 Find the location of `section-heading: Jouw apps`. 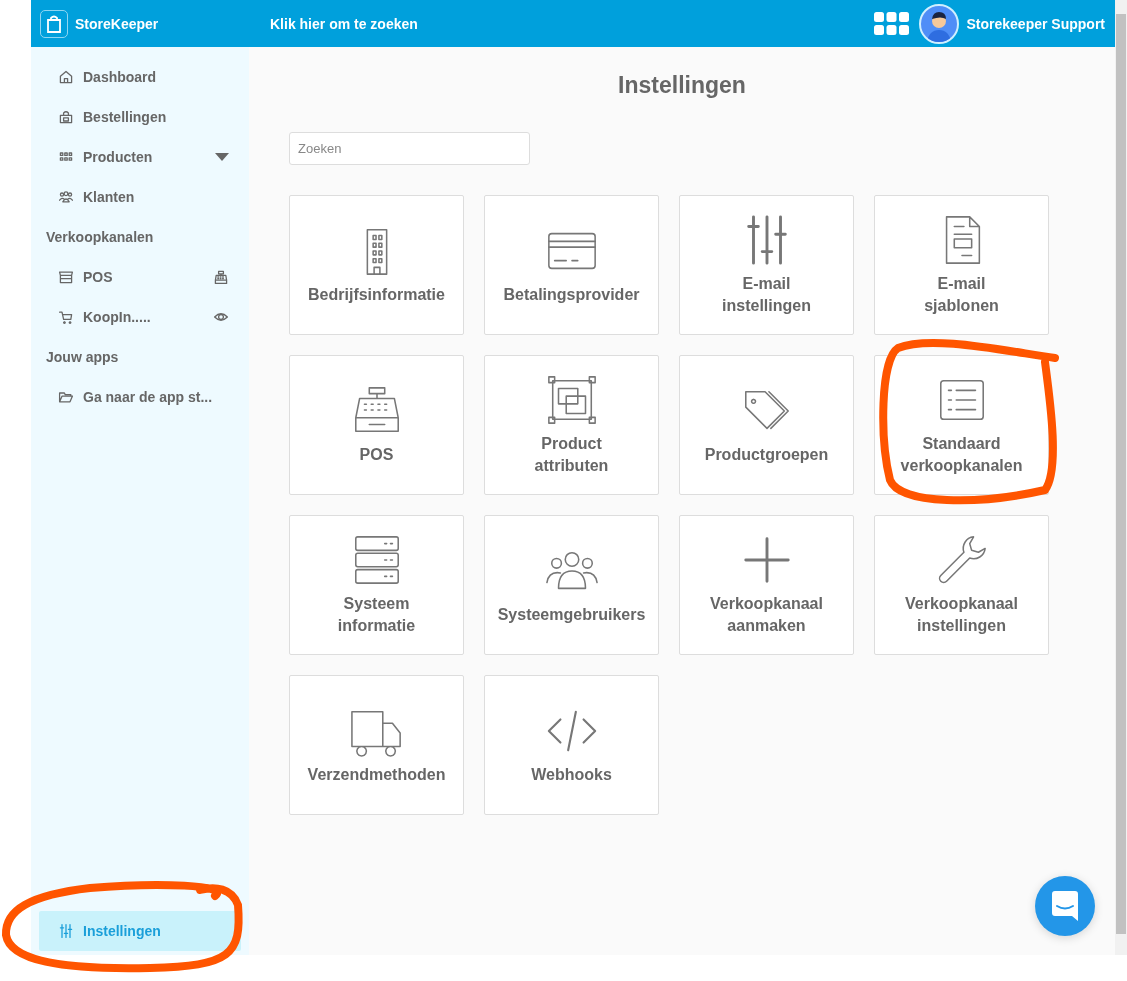

section-heading: Jouw apps is located at coordinates (82, 357).